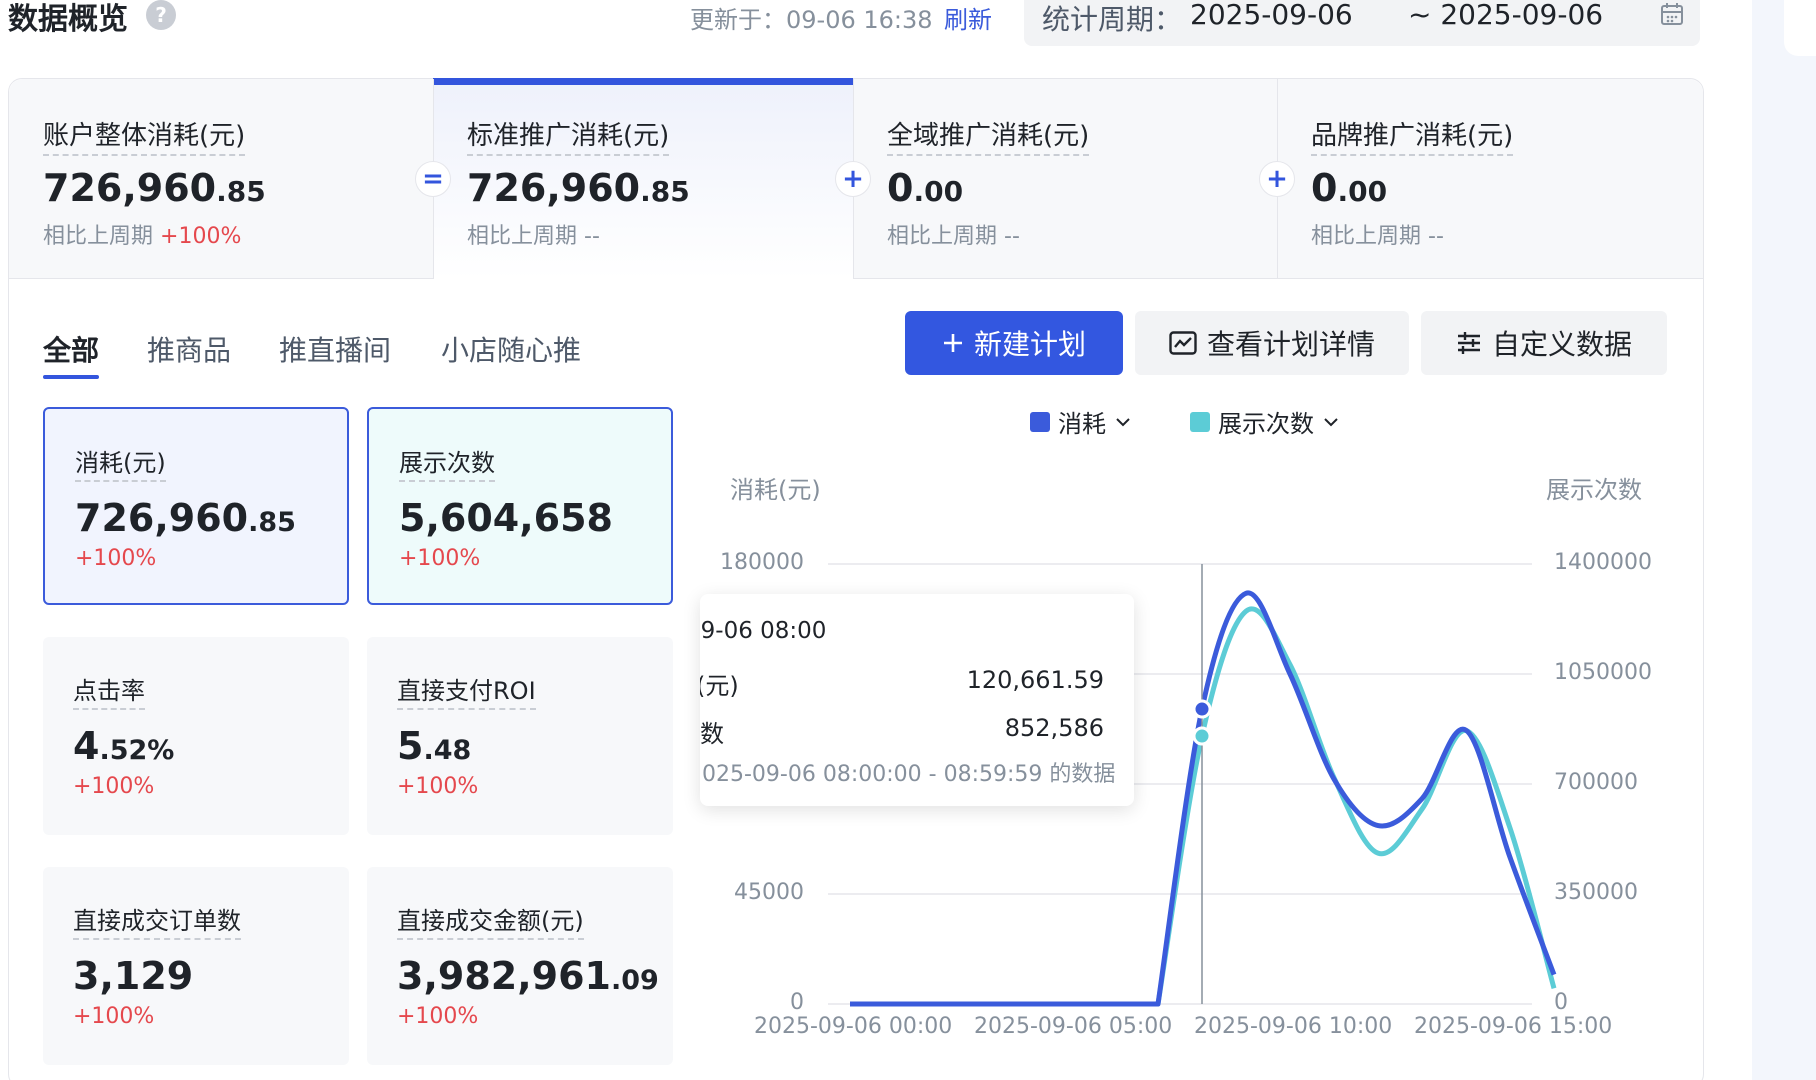 The width and height of the screenshot is (1816, 1080). What do you see at coordinates (433, 179) in the screenshot?
I see `equals-icon: =` at bounding box center [433, 179].